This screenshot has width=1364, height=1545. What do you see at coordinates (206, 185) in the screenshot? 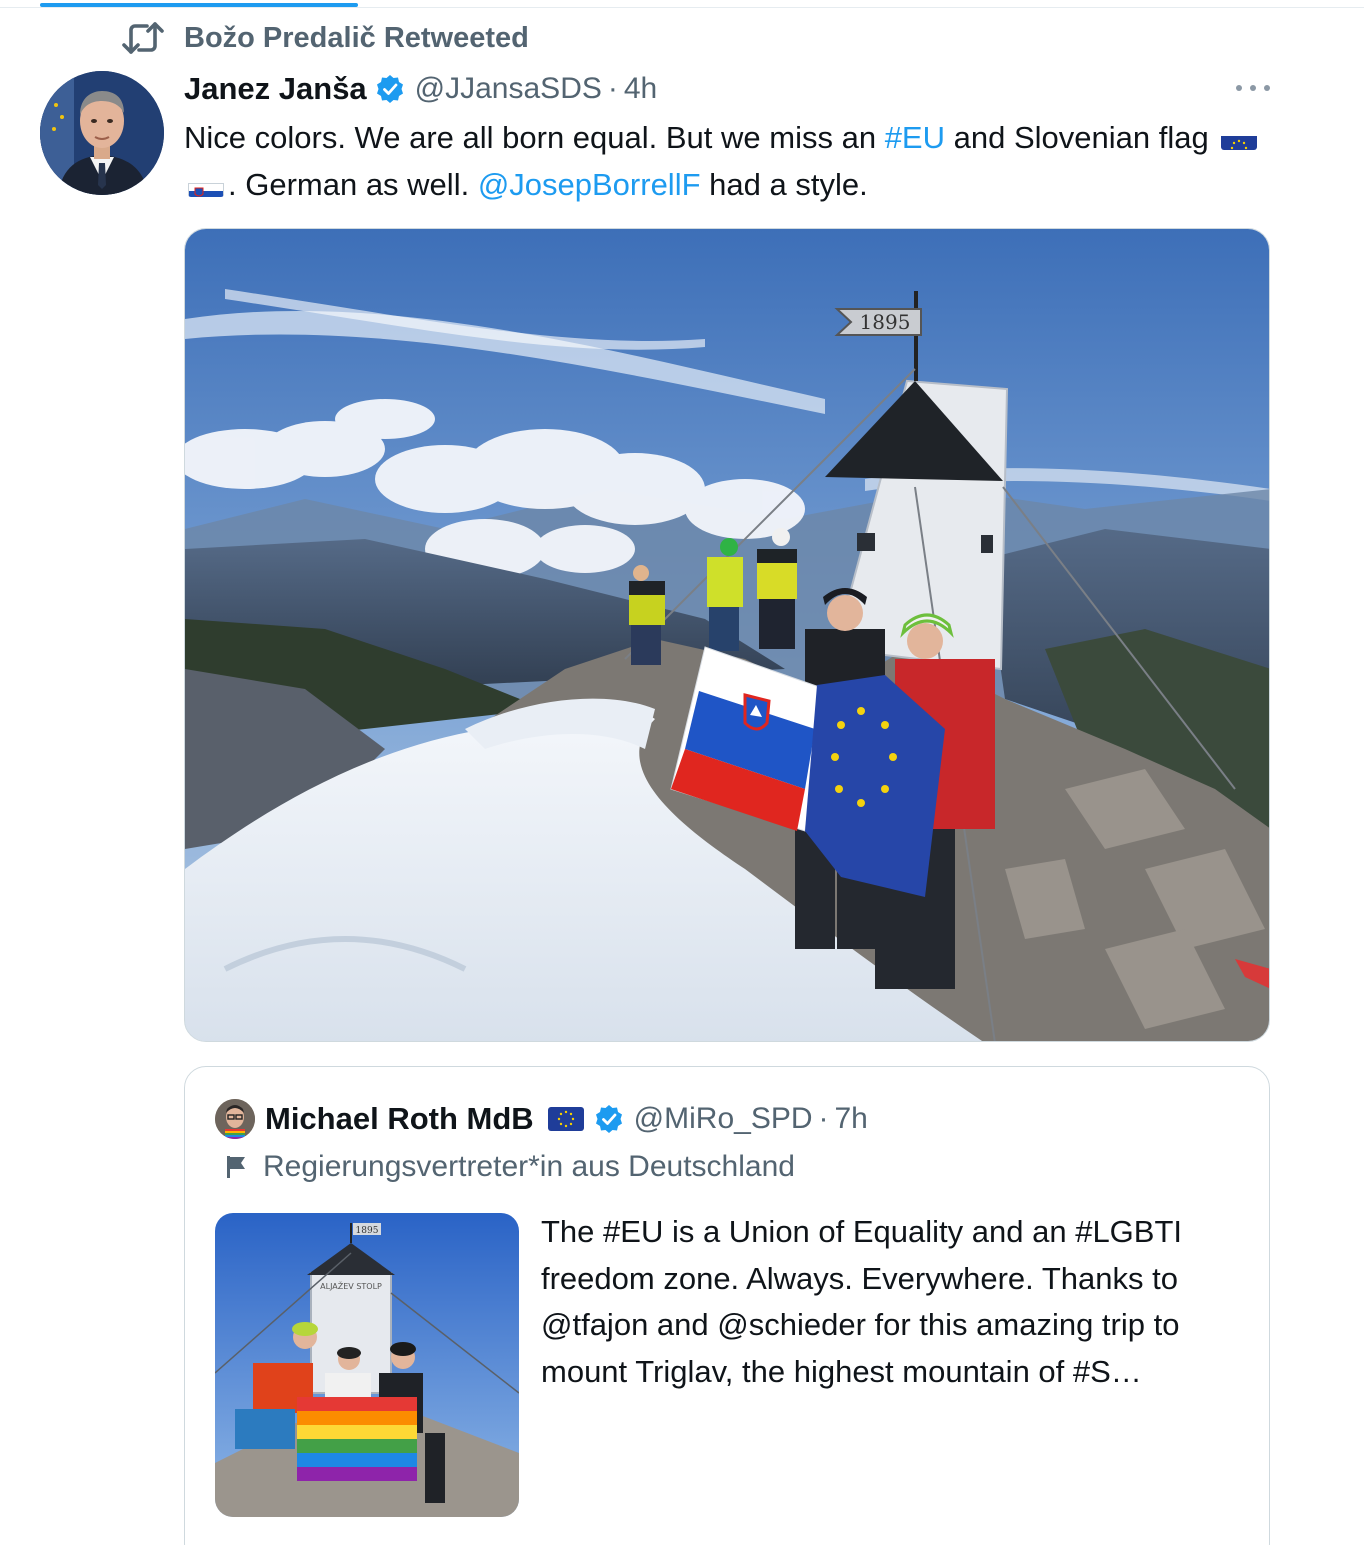
I see `slovenia-flag-emoji` at bounding box center [206, 185].